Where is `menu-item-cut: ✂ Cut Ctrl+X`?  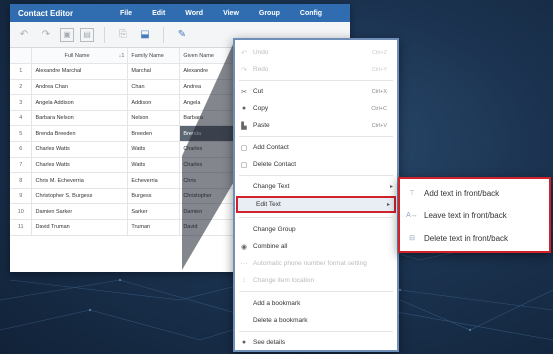
menu-item-cut: ✂ Cut Ctrl+X is located at coordinates (316, 91).